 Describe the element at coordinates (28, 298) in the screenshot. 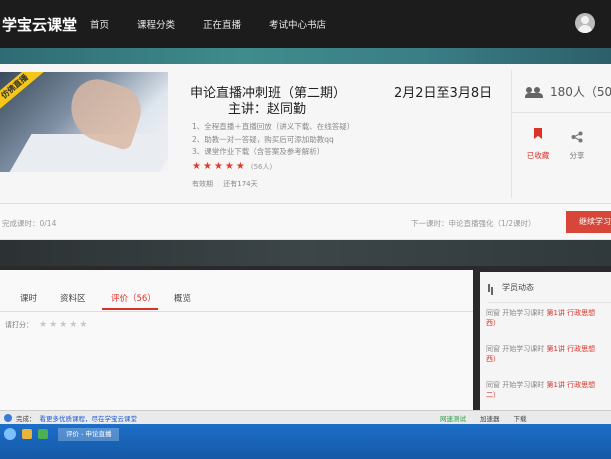

I see `tab-lessons: 课时` at that location.